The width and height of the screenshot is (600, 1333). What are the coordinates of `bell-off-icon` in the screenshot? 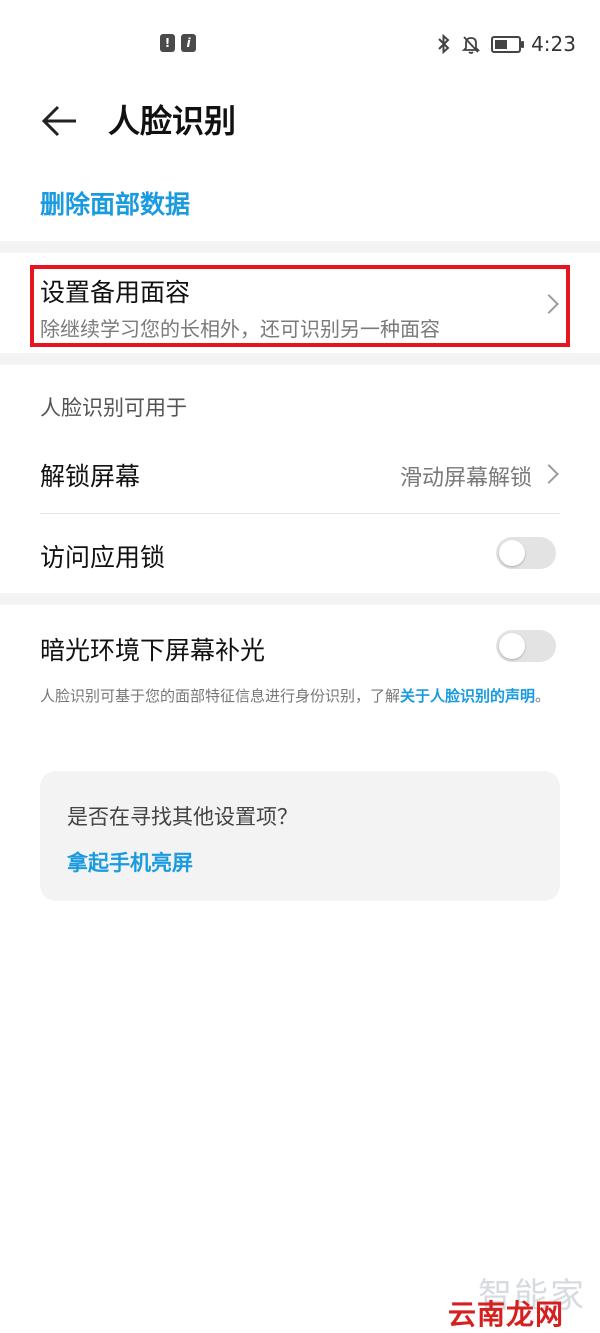 It's located at (471, 45).